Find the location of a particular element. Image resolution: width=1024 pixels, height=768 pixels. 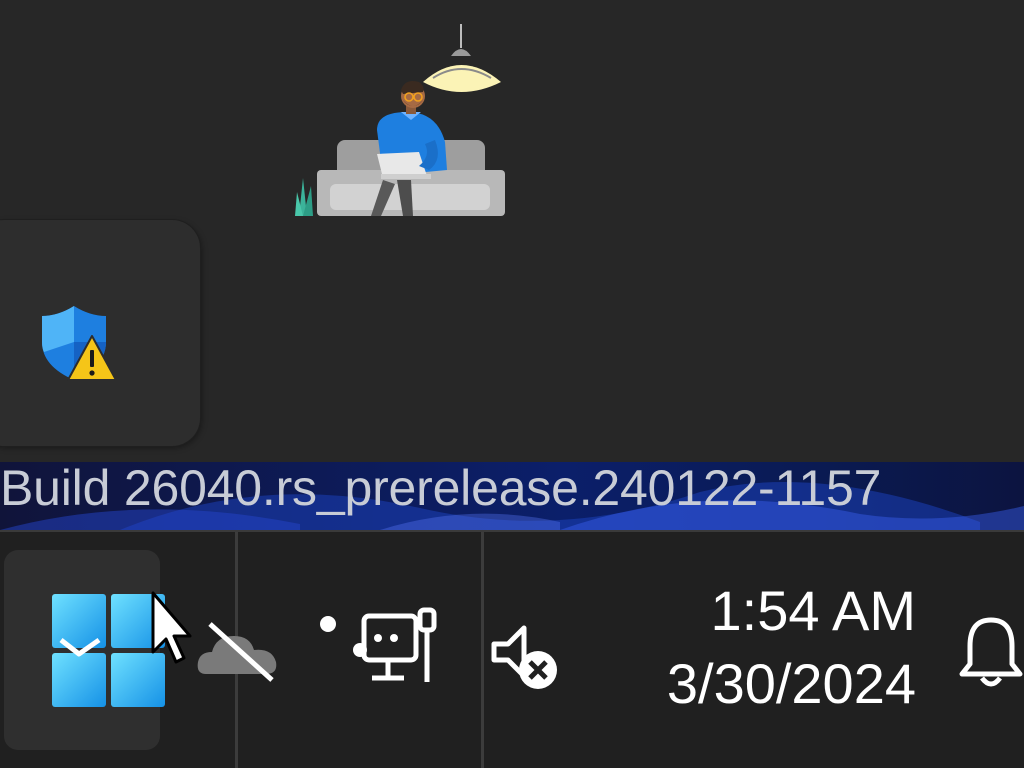

clock-date: 3/30/2024 is located at coordinates (791, 683).